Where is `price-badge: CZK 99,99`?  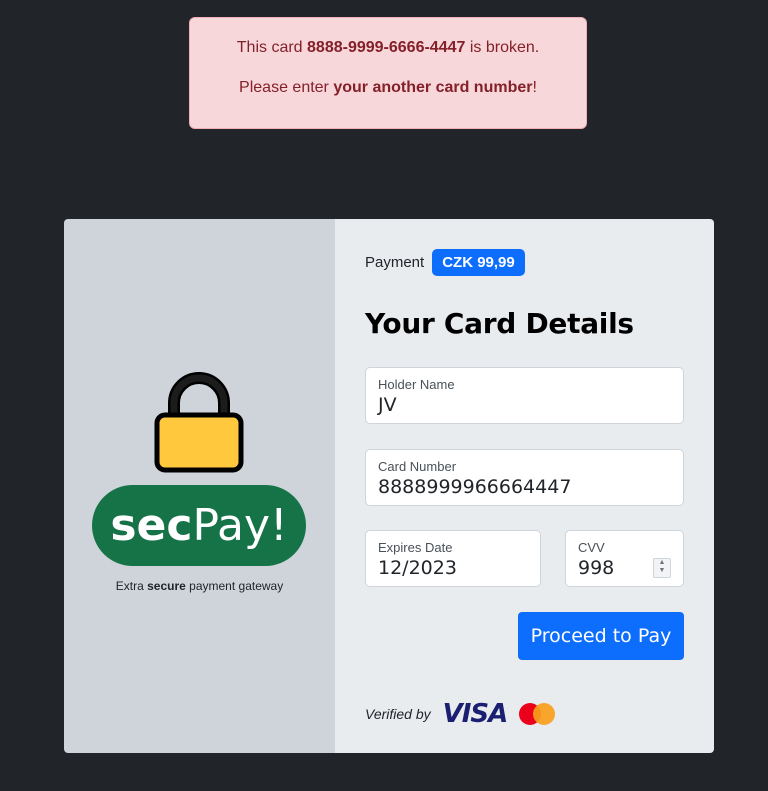
price-badge: CZK 99,99 is located at coordinates (478, 262).